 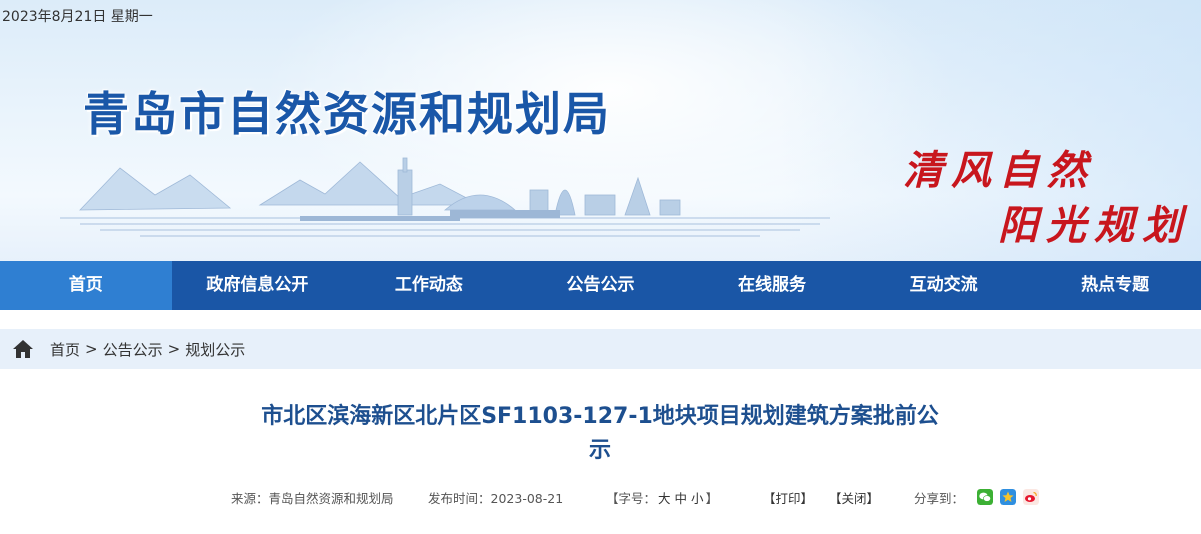 I want to click on breadcrumb-planning: 规划公示, so click(x=215, y=349).